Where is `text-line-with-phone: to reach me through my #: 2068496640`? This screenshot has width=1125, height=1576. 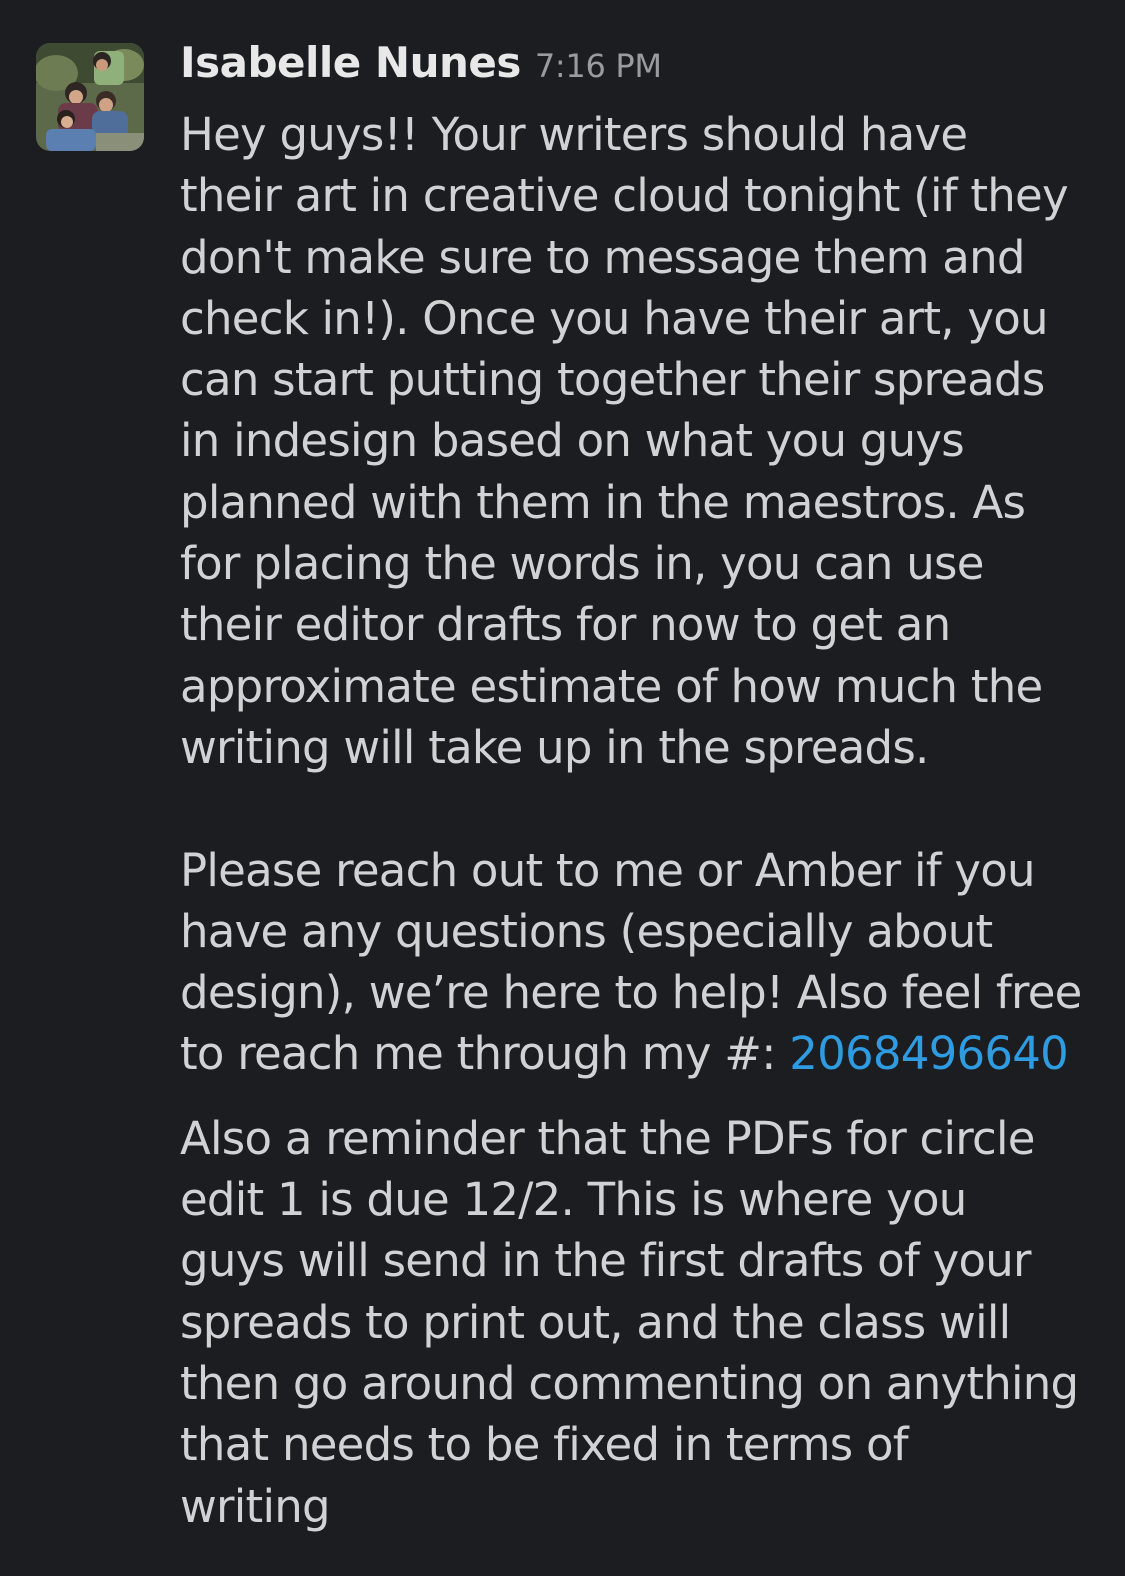
text-line-with-phone: to reach me through my #: 2068496640 is located at coordinates (635, 1053).